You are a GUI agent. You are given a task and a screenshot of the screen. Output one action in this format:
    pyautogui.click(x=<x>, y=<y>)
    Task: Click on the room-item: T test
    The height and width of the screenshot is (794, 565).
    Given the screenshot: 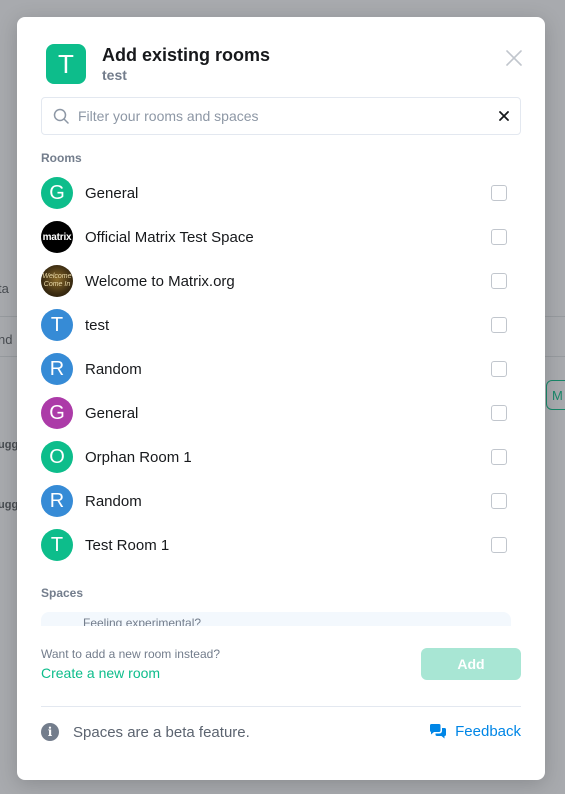 What is the action you would take?
    pyautogui.click(x=274, y=325)
    